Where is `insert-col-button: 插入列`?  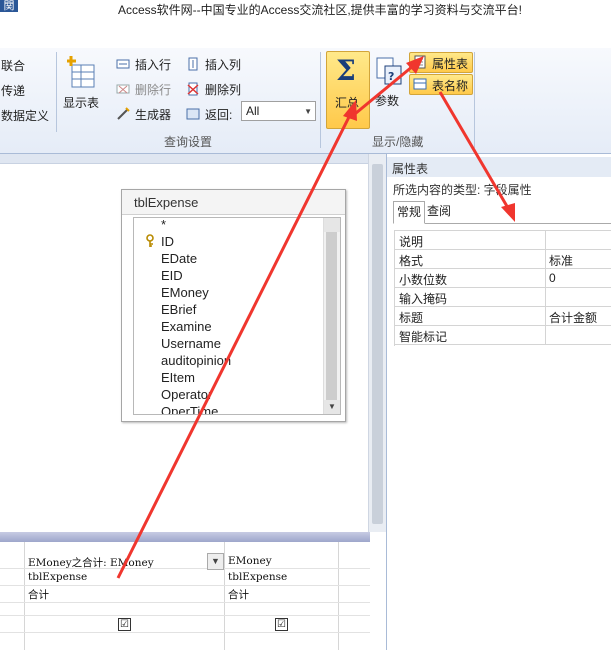
insert-col-button: 插入列 is located at coordinates (223, 64).